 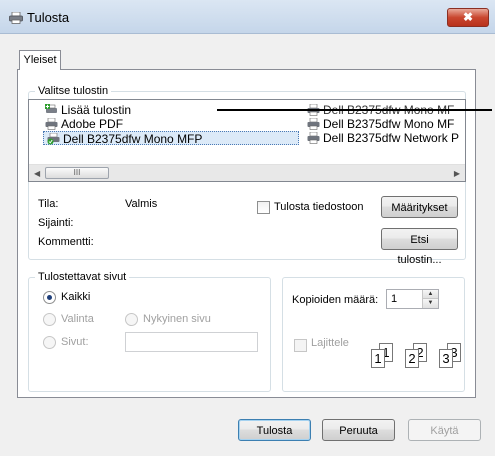 I want to click on printer-item-label: Dell B2375dfw Mono MFP, so click(x=133, y=139).